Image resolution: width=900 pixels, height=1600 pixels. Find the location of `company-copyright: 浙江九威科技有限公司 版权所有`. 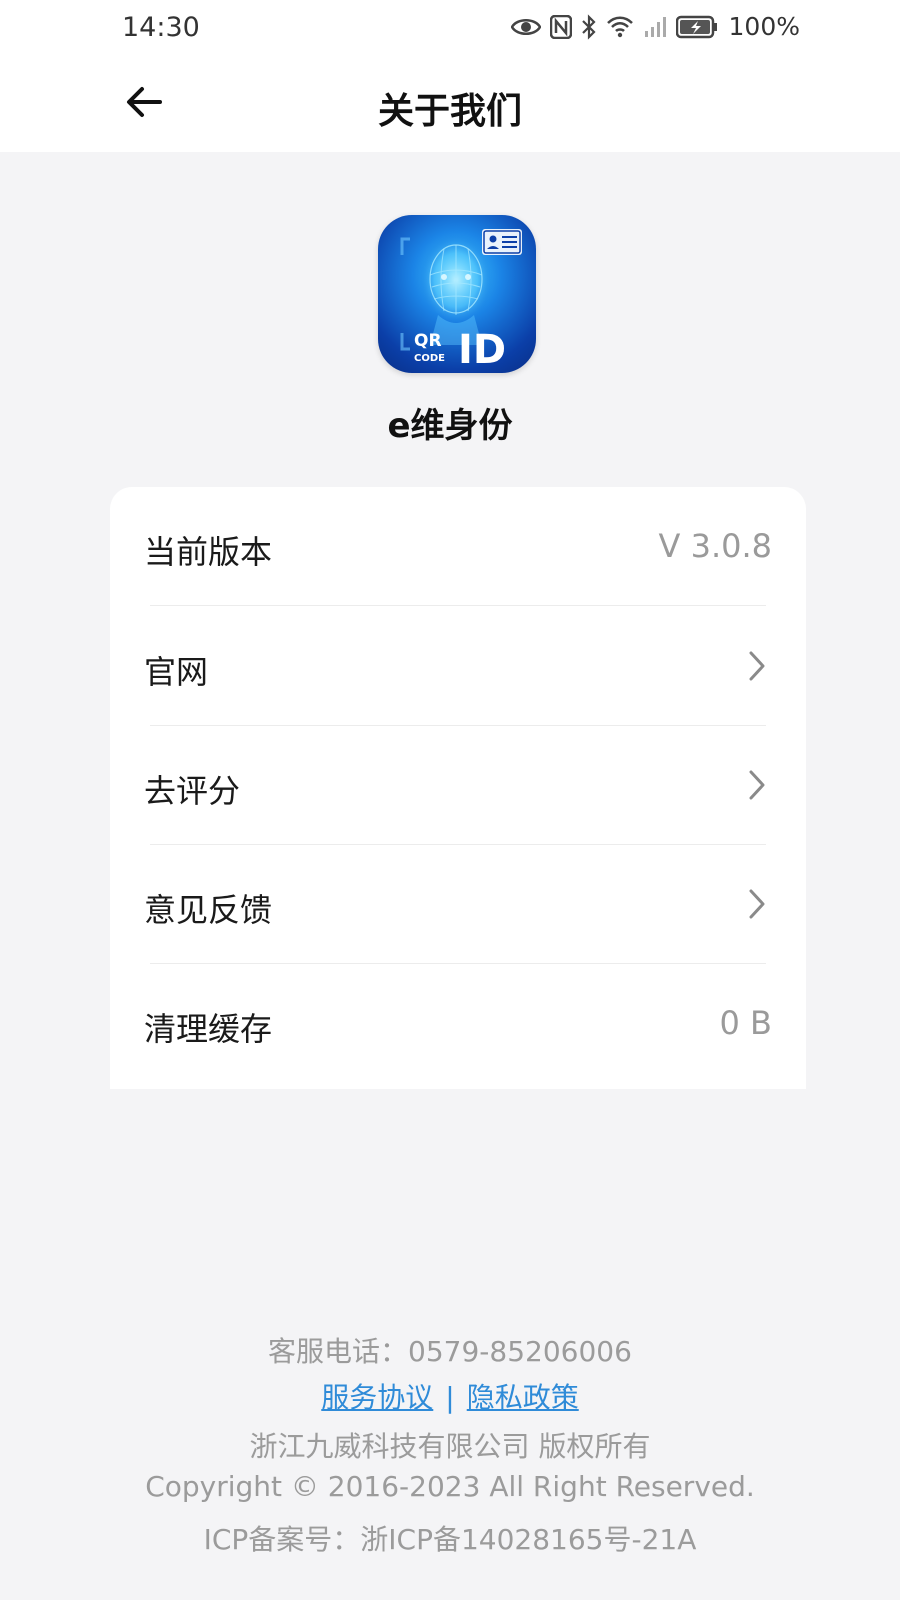

company-copyright: 浙江九威科技有限公司 版权所有 is located at coordinates (450, 1446).